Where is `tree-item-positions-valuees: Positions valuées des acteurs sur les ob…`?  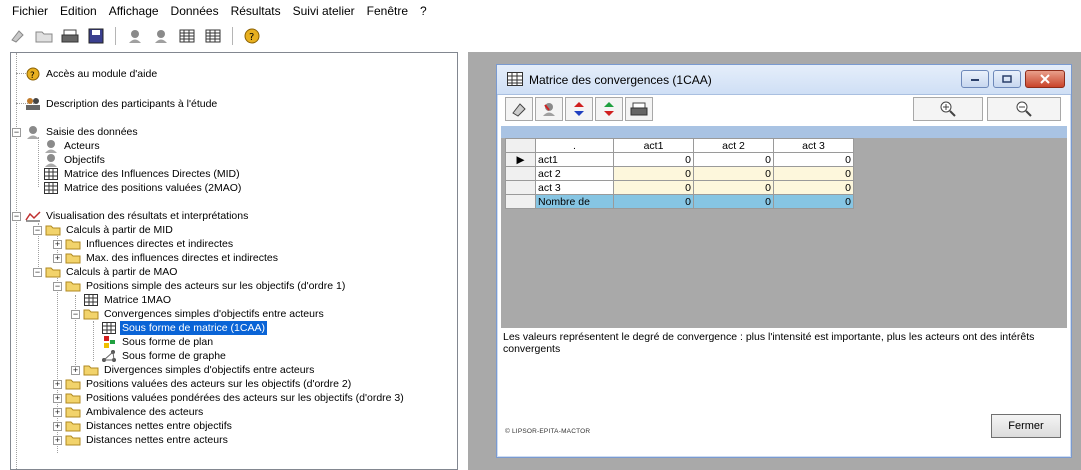
tree-item-positions-valuees: Positions valuées des acteurs sur les ob… is located at coordinates (209, 384).